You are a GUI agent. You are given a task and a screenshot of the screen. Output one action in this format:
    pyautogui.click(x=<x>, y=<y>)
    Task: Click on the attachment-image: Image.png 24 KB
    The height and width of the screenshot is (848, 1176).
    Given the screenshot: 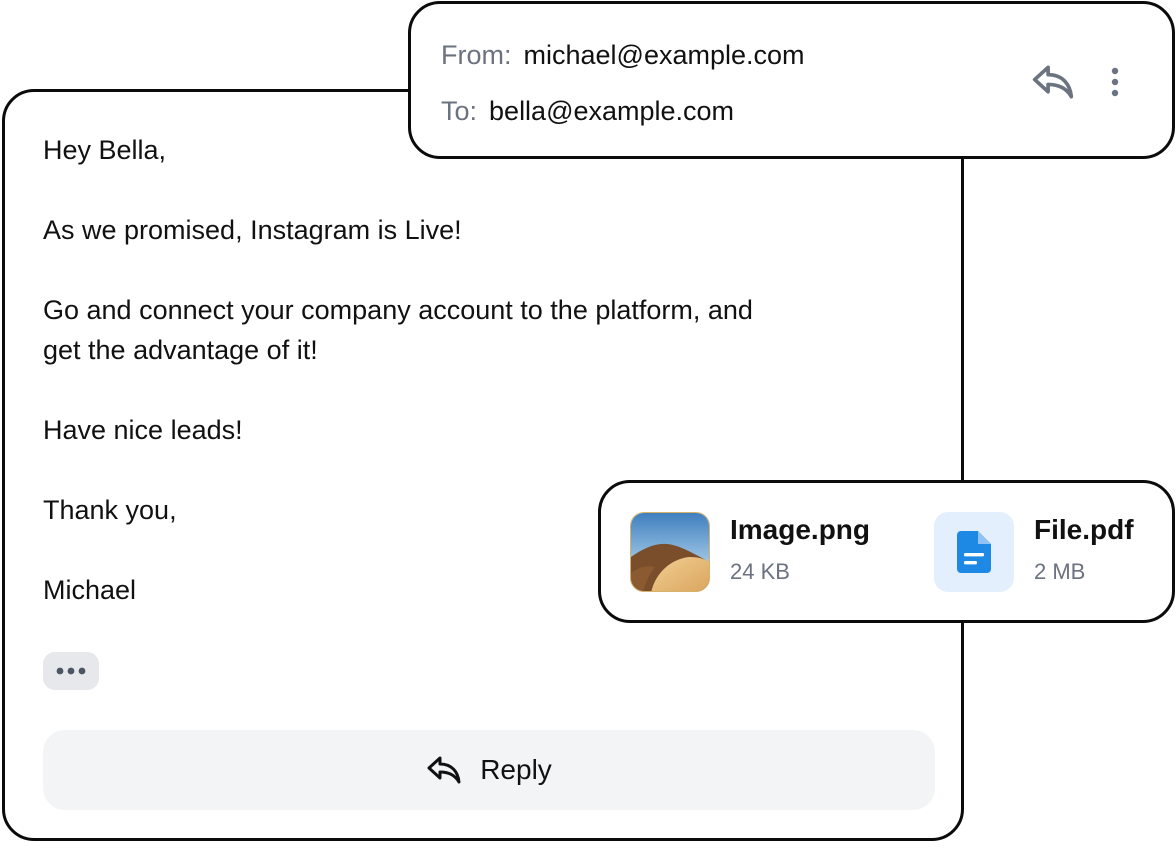 What is the action you would take?
    pyautogui.click(x=760, y=552)
    